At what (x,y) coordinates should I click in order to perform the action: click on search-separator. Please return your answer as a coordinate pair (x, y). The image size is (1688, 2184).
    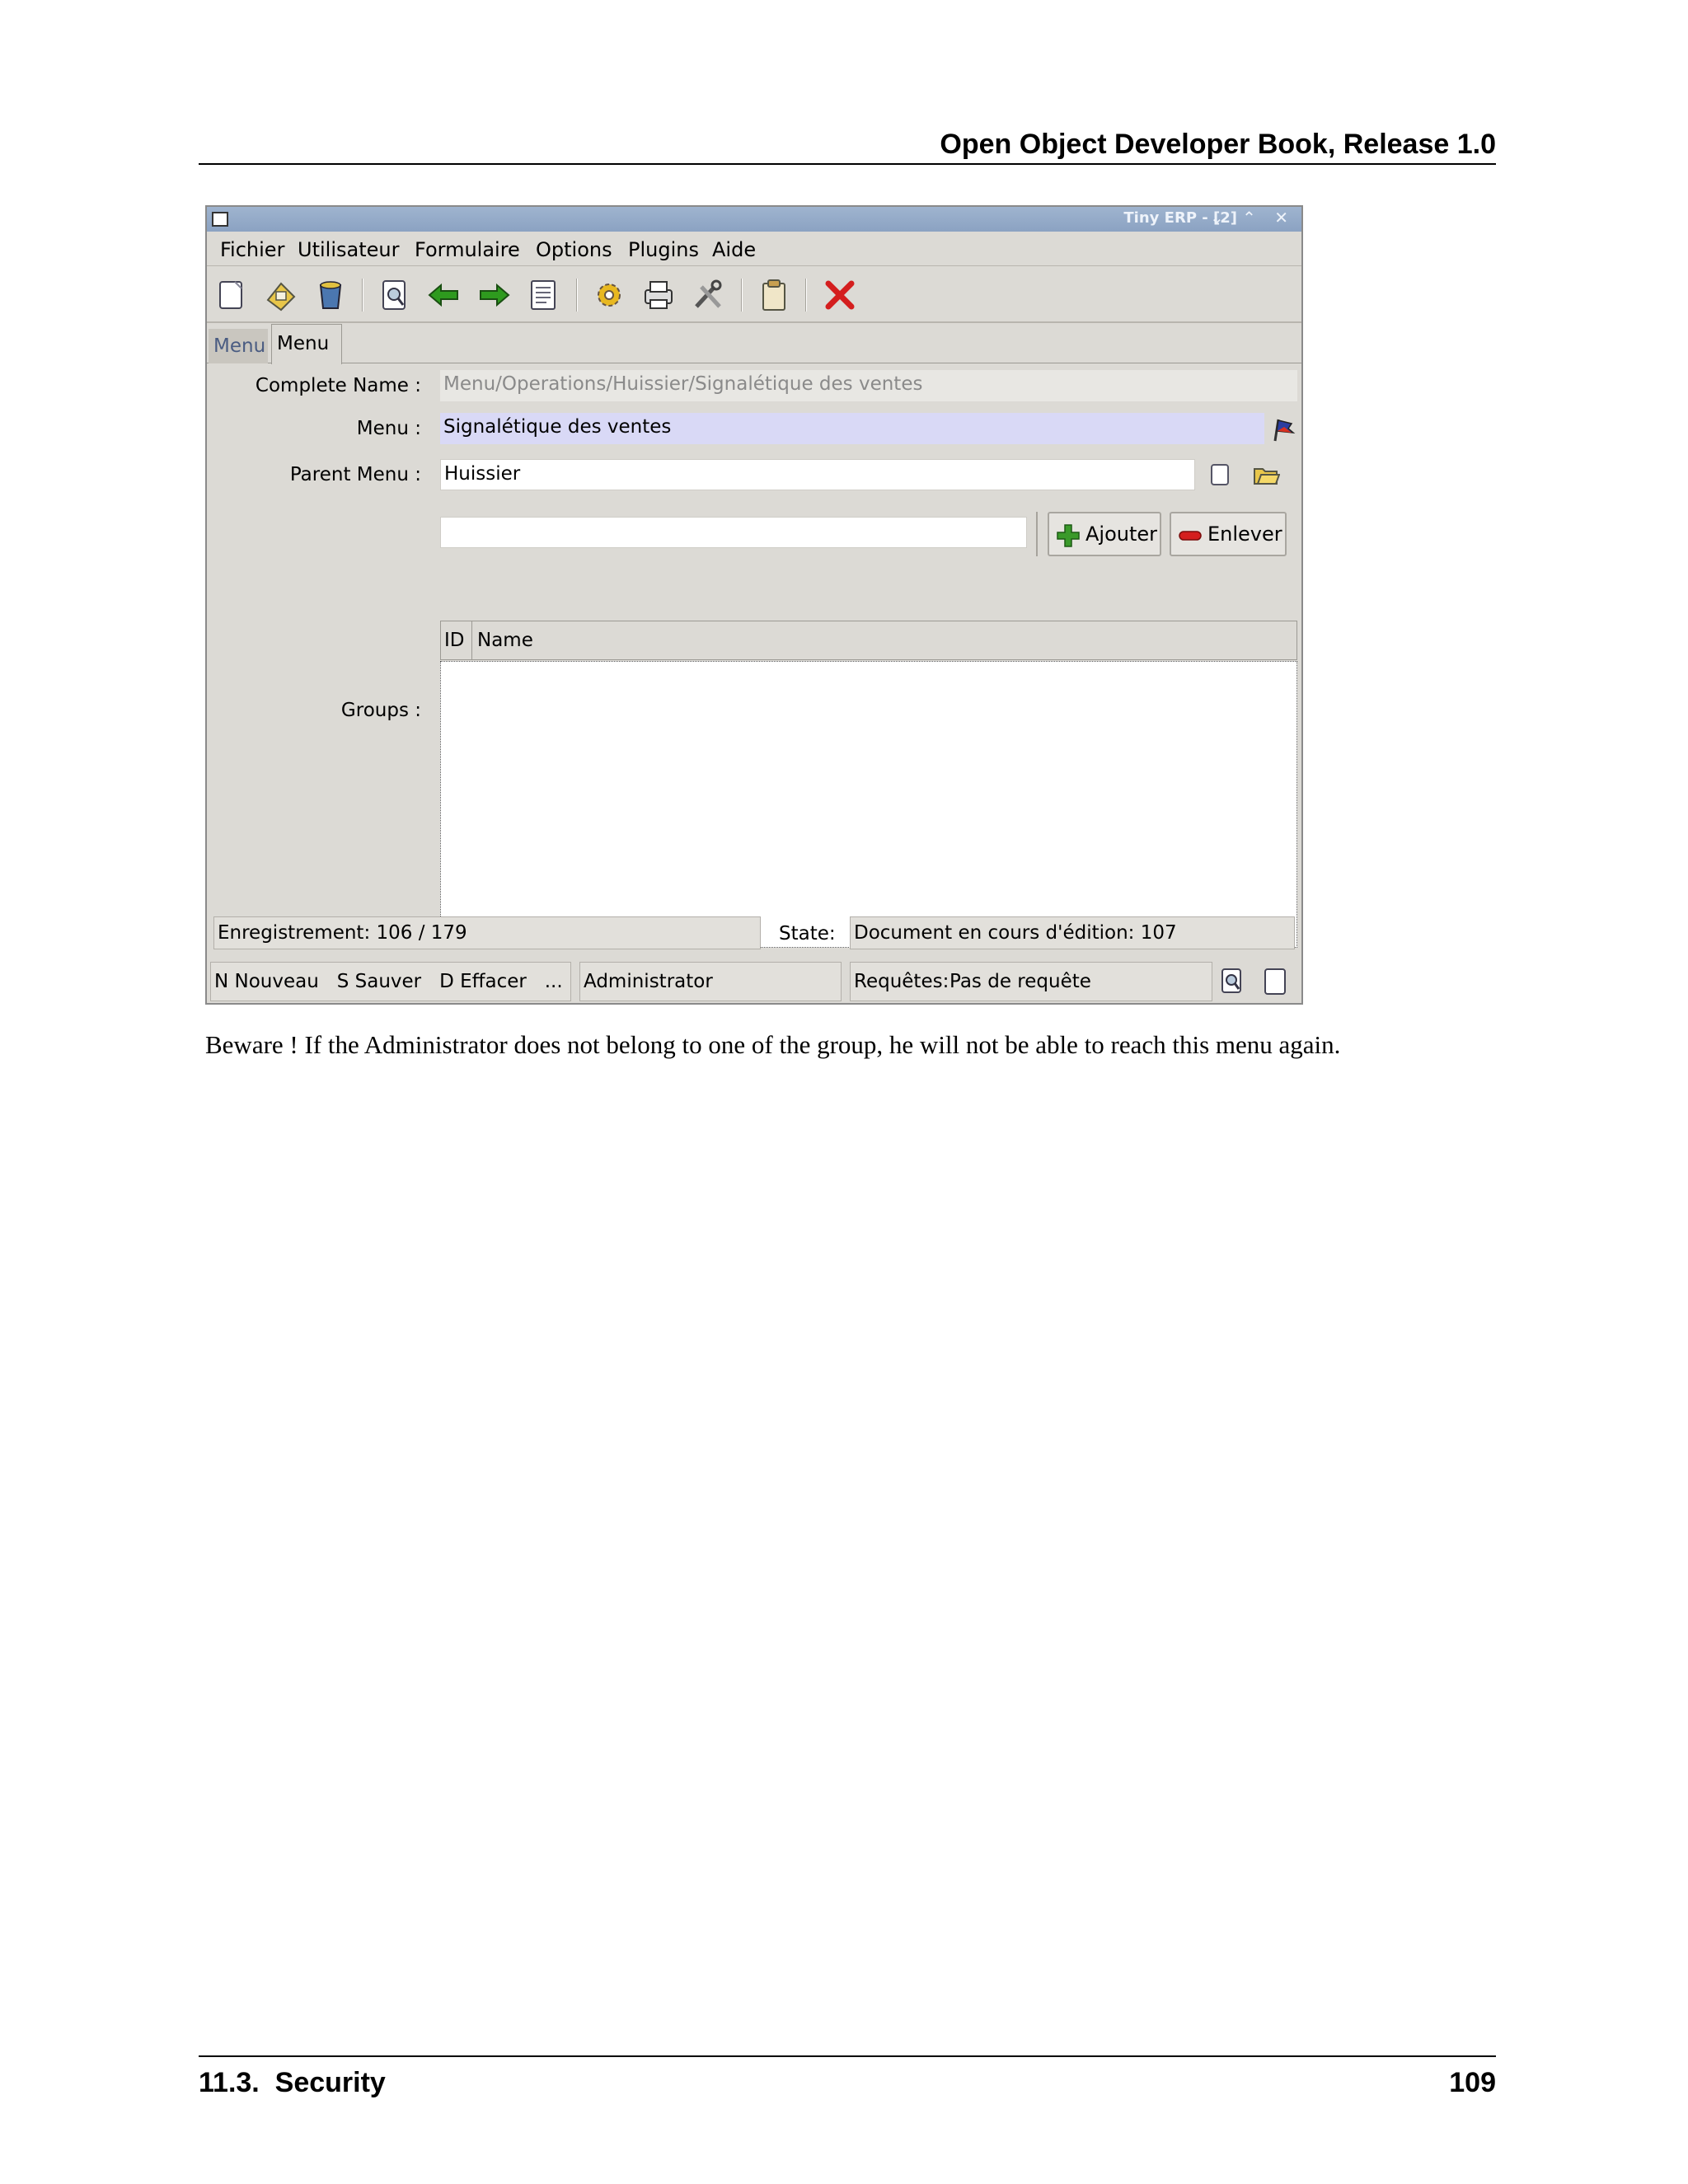
    Looking at the image, I should click on (1037, 534).